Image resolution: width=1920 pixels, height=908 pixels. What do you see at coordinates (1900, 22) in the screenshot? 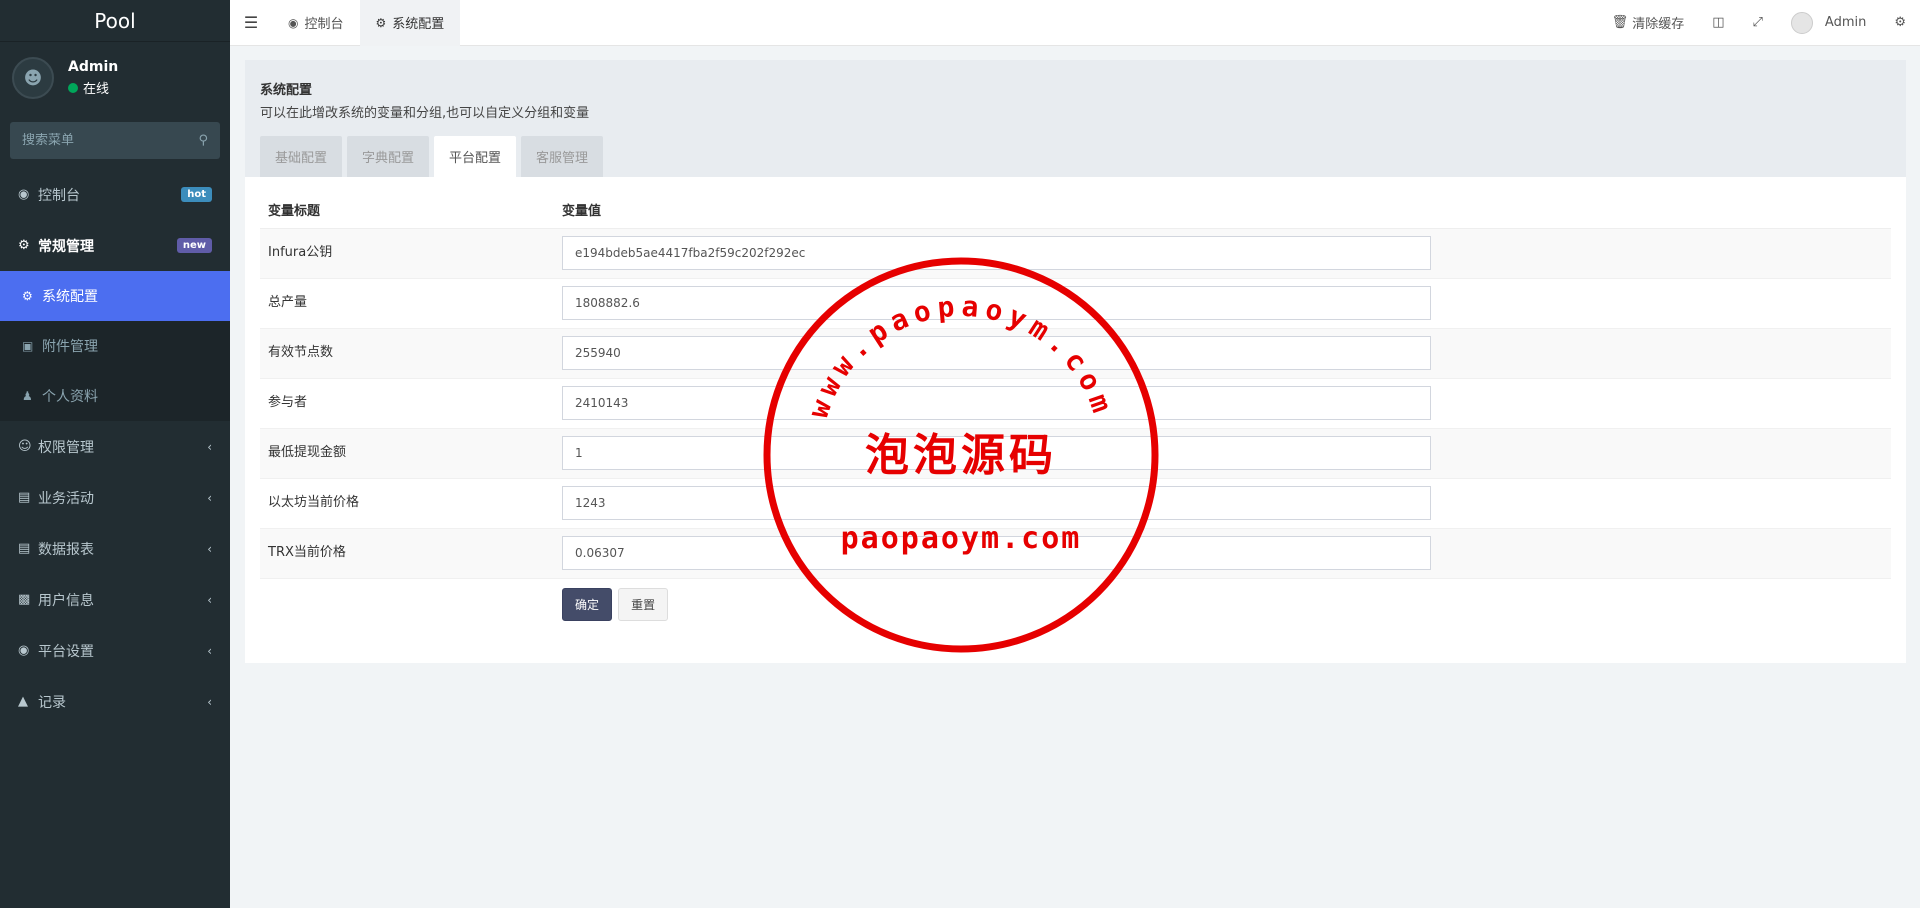
I see `settings-button: ⚙` at bounding box center [1900, 22].